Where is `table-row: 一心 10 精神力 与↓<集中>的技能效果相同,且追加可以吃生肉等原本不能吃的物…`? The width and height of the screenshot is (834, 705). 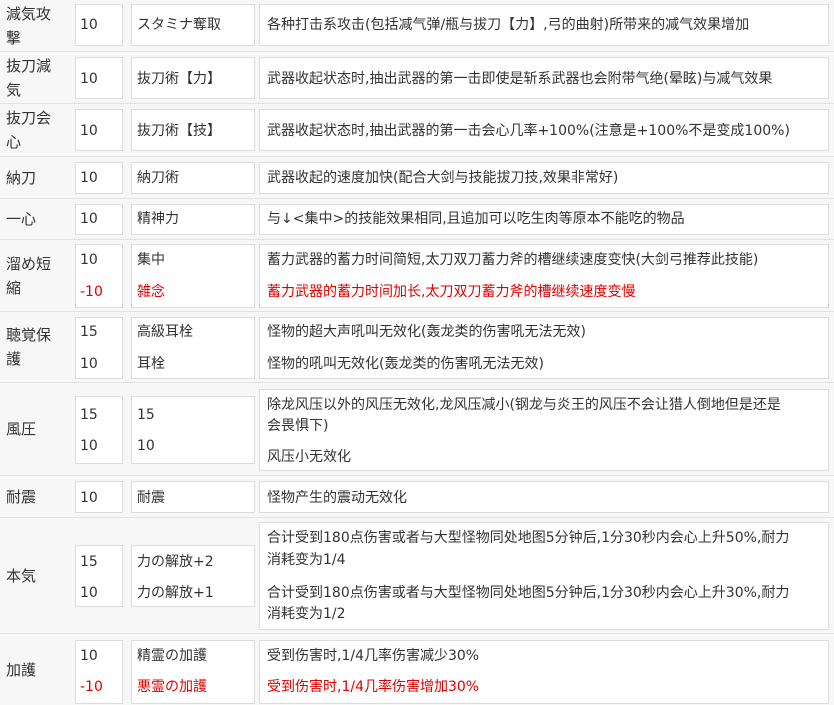 table-row: 一心 10 精神力 与↓<集中>的技能效果相同,且追加可以吃生肉等原本不能吃的物… is located at coordinates (417, 219).